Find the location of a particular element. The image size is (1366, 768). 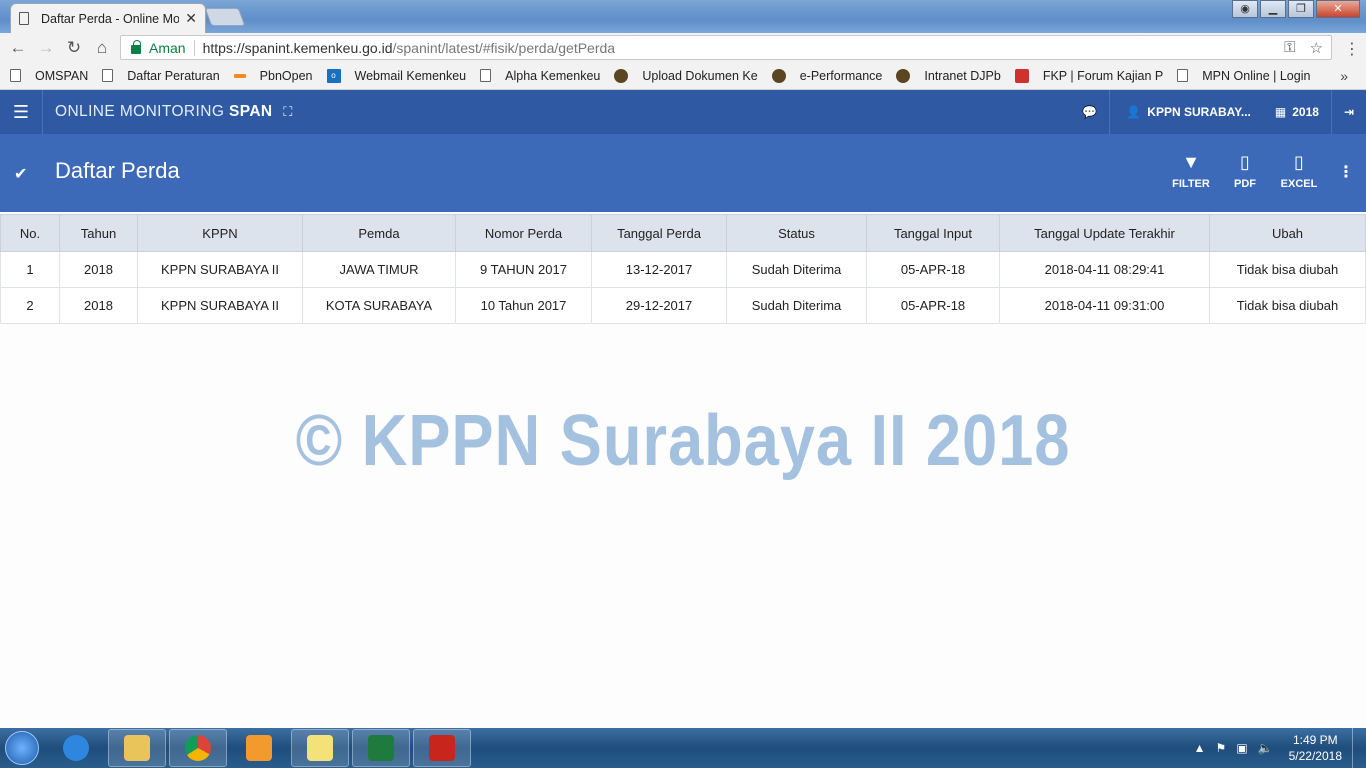

app-brand: ONLINE MONITORING SPAN ⛶ is located at coordinates (174, 112).